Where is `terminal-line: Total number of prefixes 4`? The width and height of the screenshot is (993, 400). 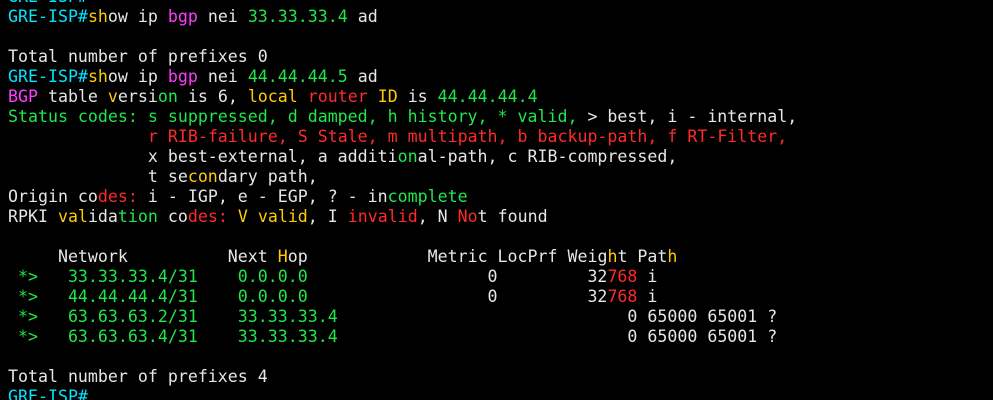
terminal-line: Total number of prefixes 4 is located at coordinates (402, 377).